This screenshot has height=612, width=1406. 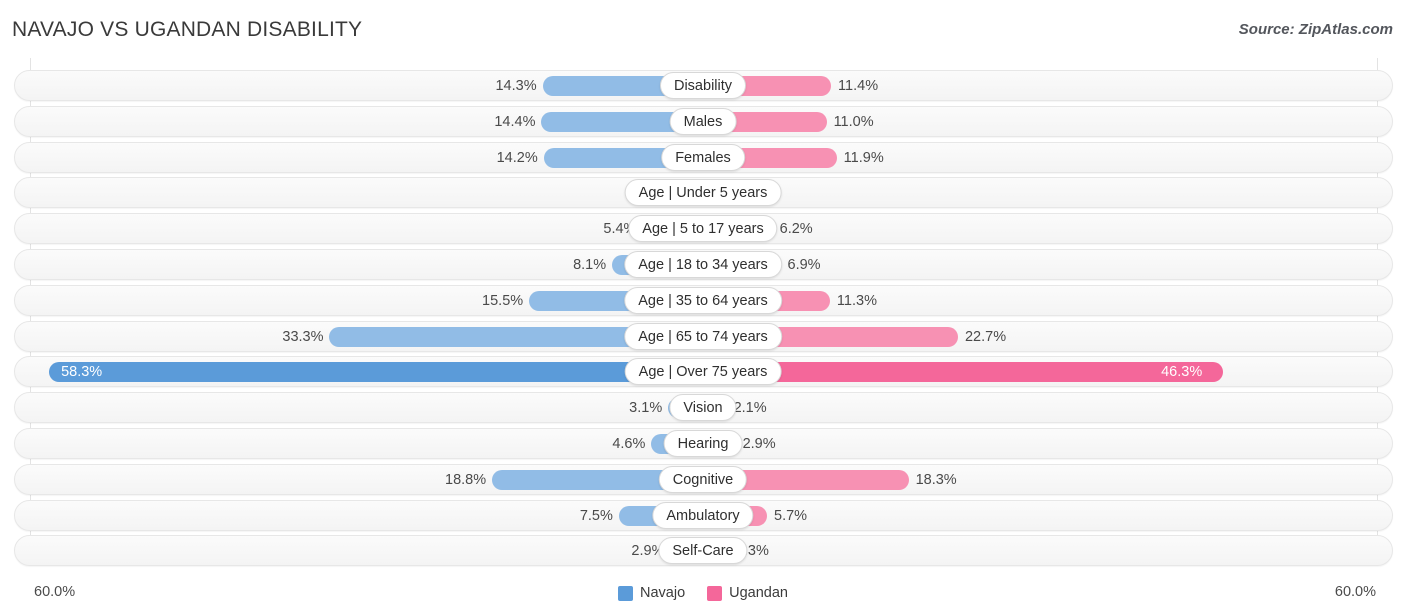 I want to click on value-label-navajo: 4.6%, so click(x=629, y=443).